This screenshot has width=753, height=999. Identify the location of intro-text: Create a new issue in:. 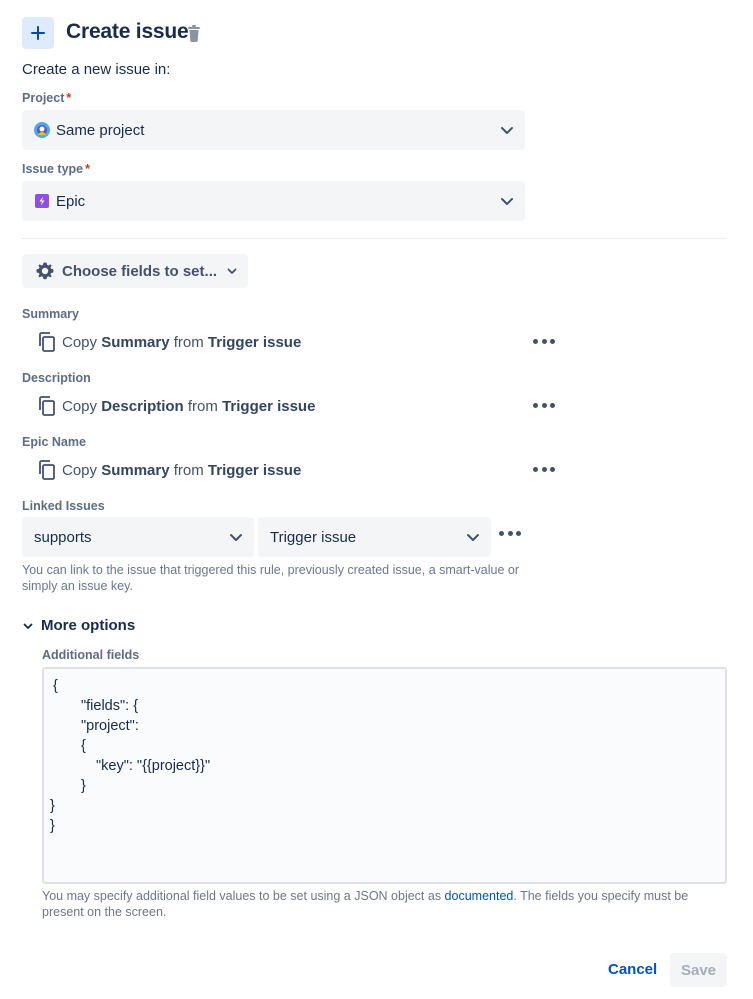
(96, 69).